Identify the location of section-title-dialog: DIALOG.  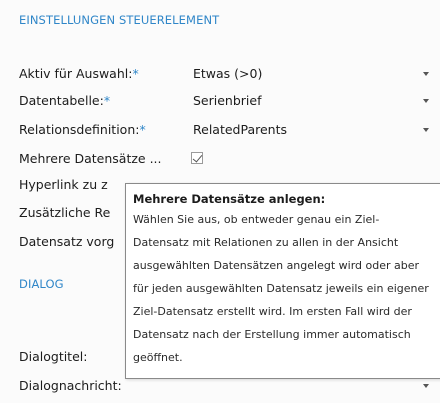
(41, 284).